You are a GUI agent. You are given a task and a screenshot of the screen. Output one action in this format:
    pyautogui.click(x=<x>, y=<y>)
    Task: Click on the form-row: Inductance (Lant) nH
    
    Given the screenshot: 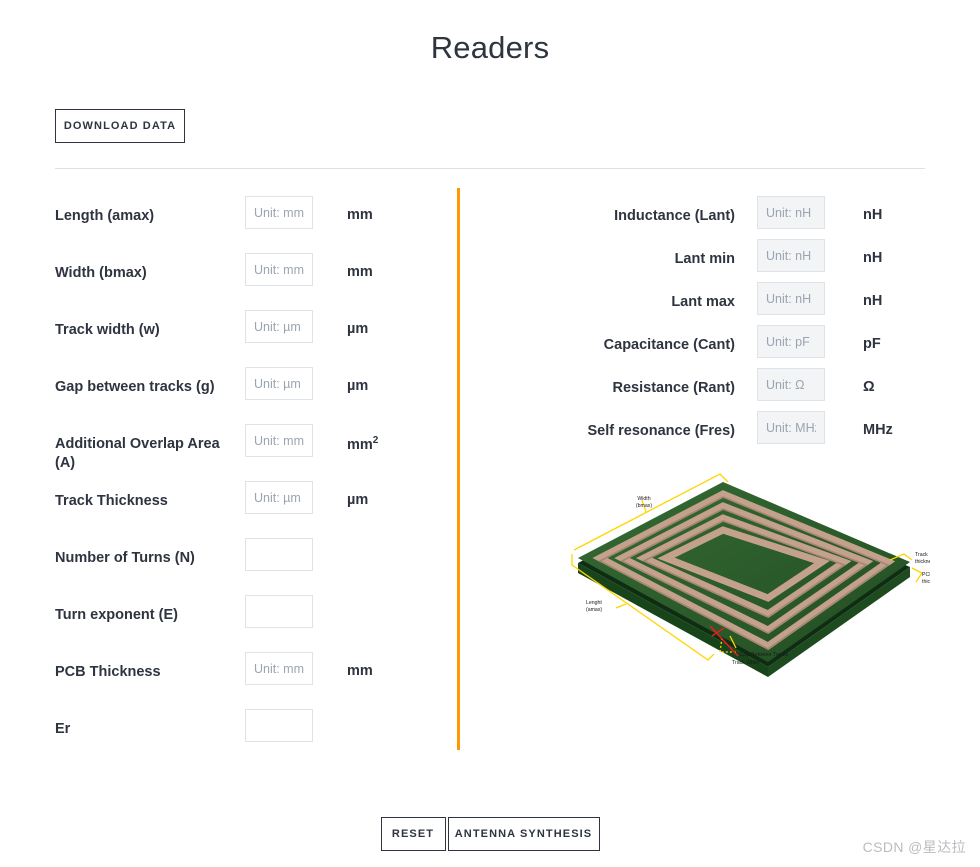 What is the action you would take?
    pyautogui.click(x=710, y=217)
    